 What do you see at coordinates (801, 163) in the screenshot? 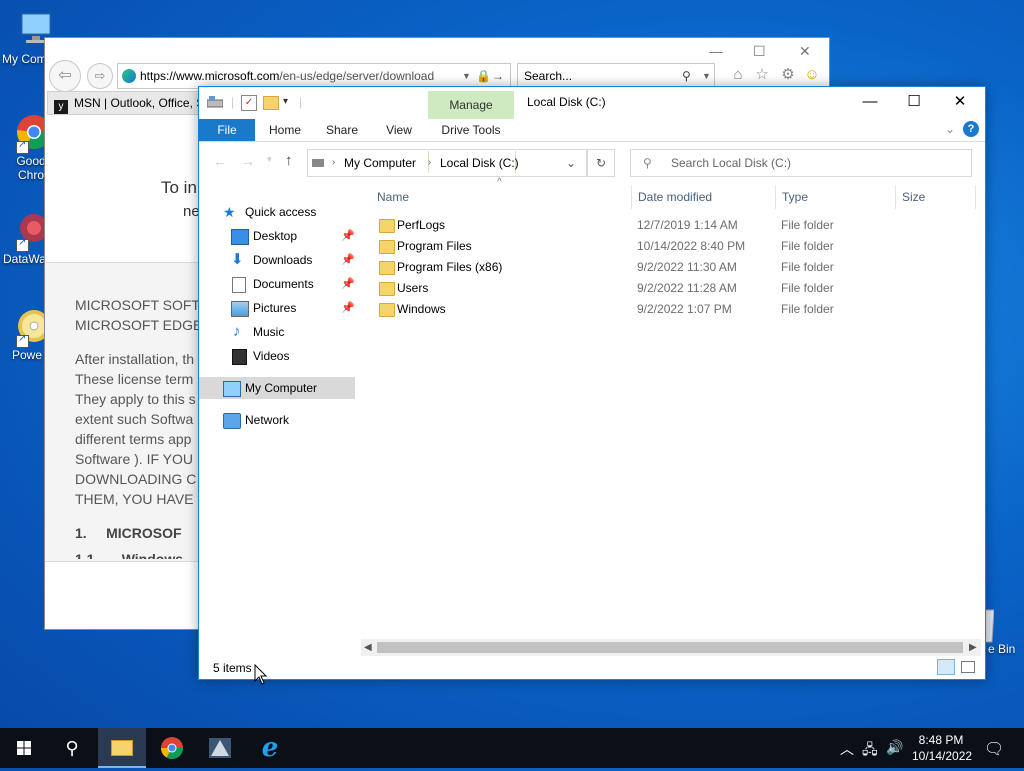
I see `explorer-search-input: ⚲ Search Local Disk (C:)` at bounding box center [801, 163].